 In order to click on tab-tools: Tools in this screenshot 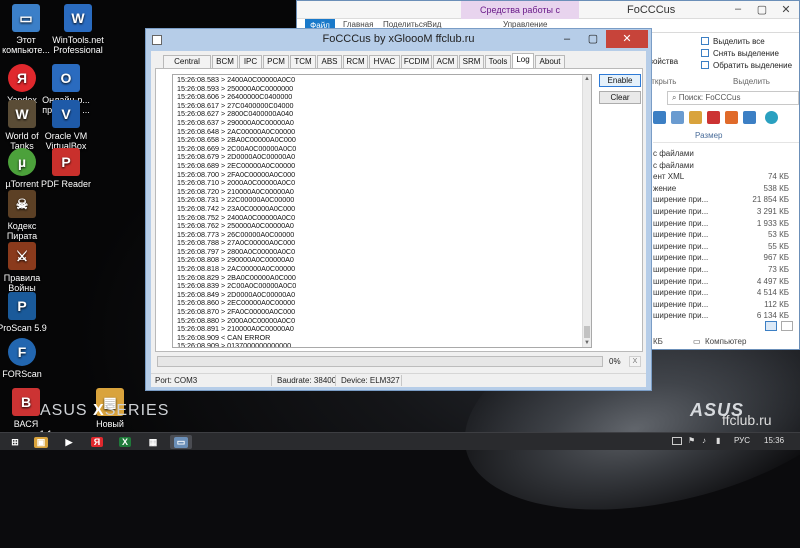, I will do `click(498, 62)`.